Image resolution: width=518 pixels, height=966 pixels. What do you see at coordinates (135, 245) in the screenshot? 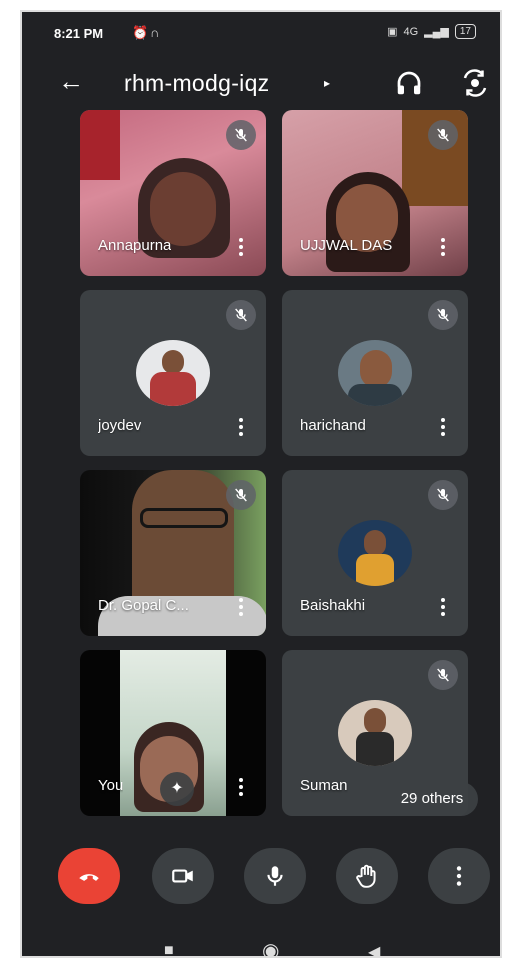
I see `participant-name: Annapurna` at bounding box center [135, 245].